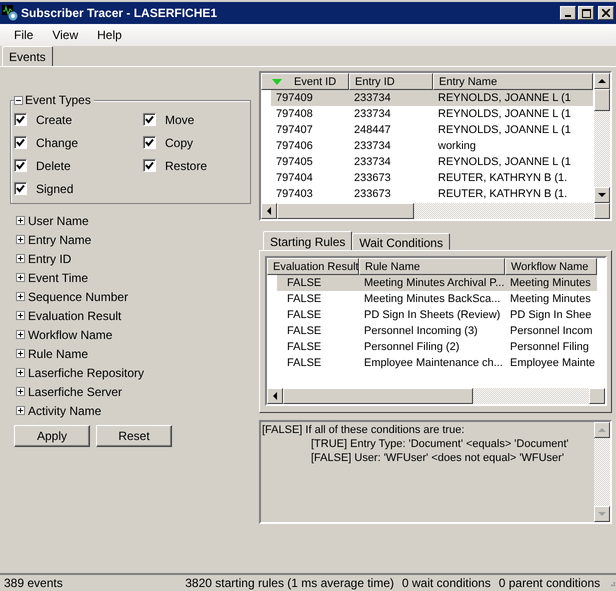  I want to click on filter-label: Rule Name, so click(58, 353).